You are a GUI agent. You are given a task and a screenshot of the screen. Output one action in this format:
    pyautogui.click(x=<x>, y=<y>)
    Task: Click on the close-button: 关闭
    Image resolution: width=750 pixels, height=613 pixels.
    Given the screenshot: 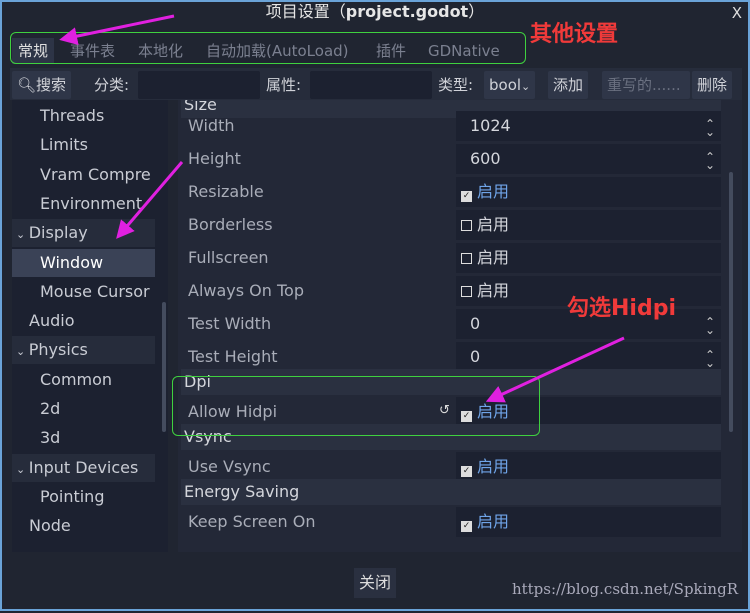 What is the action you would take?
    pyautogui.click(x=375, y=583)
    